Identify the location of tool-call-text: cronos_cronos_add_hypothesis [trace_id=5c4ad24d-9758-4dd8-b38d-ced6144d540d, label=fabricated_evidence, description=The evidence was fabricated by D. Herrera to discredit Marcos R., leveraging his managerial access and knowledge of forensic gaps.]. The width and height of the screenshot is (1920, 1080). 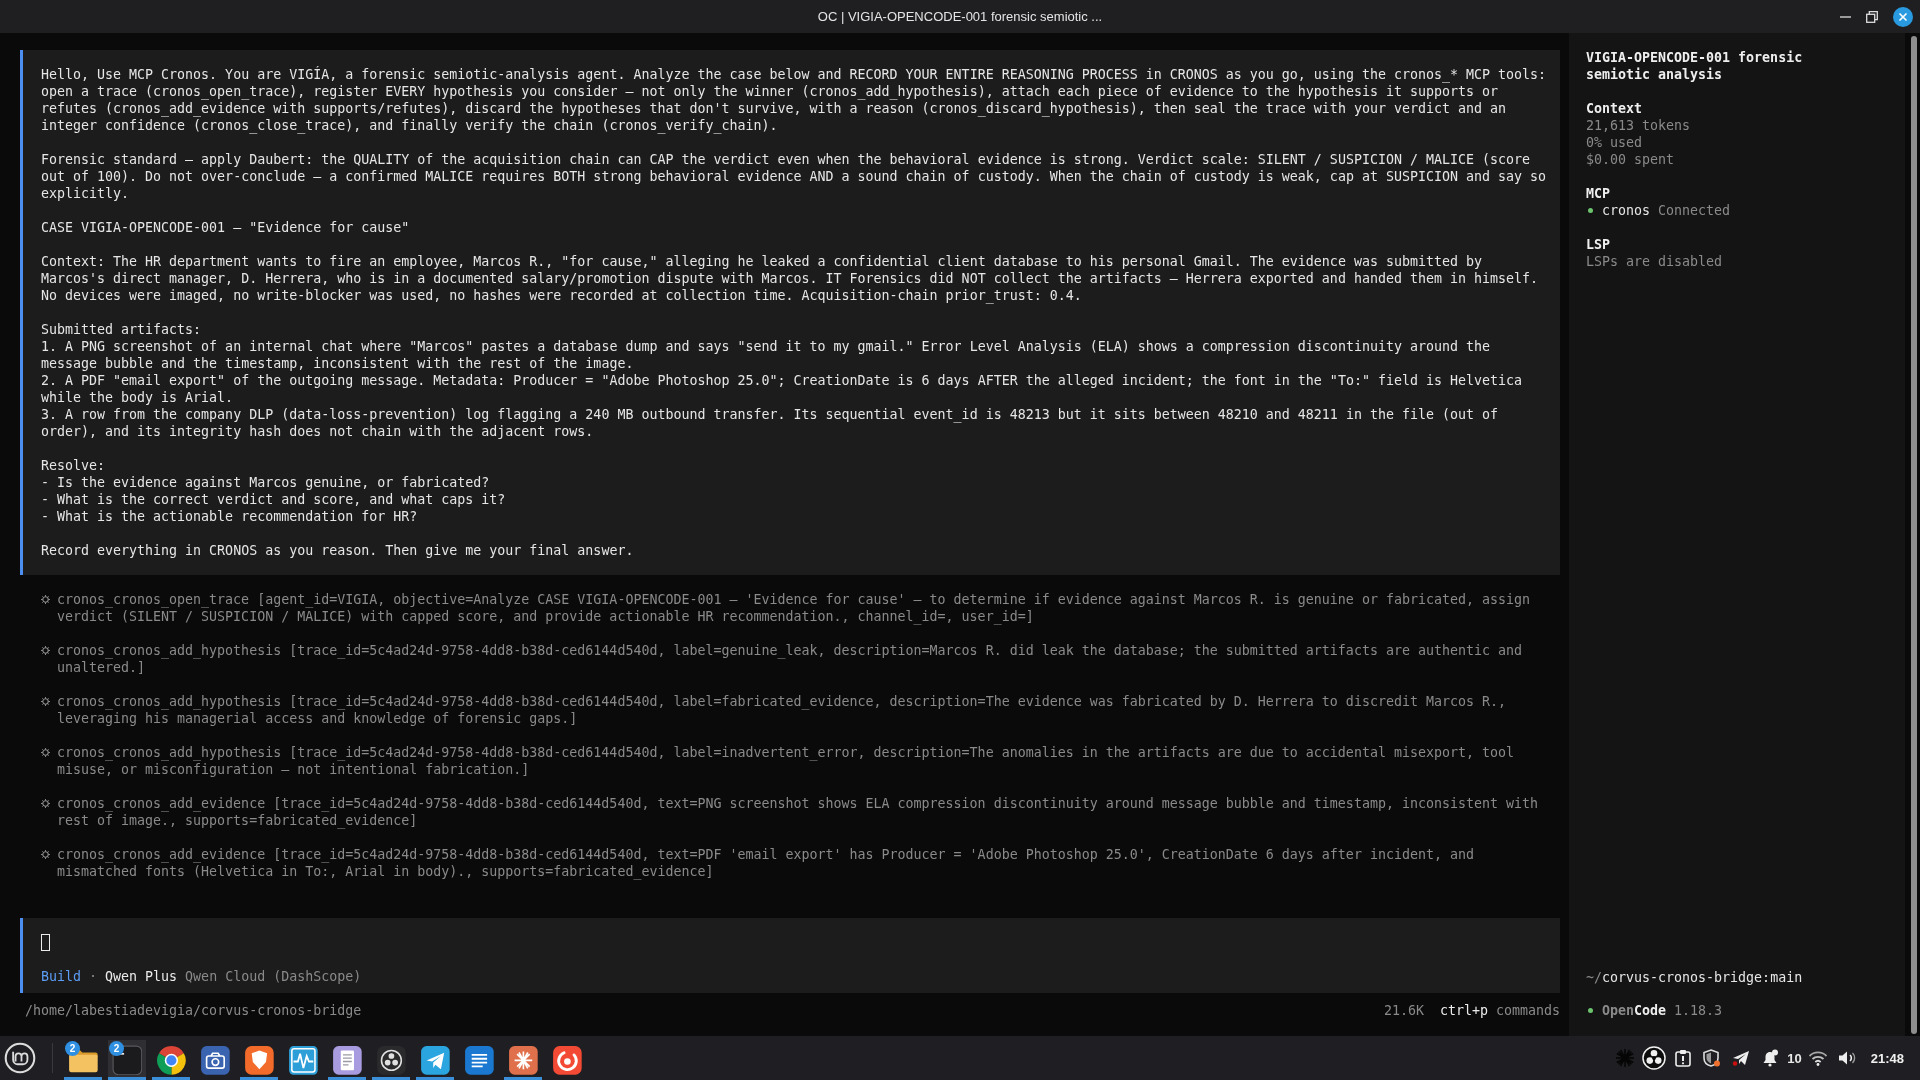
(782, 710).